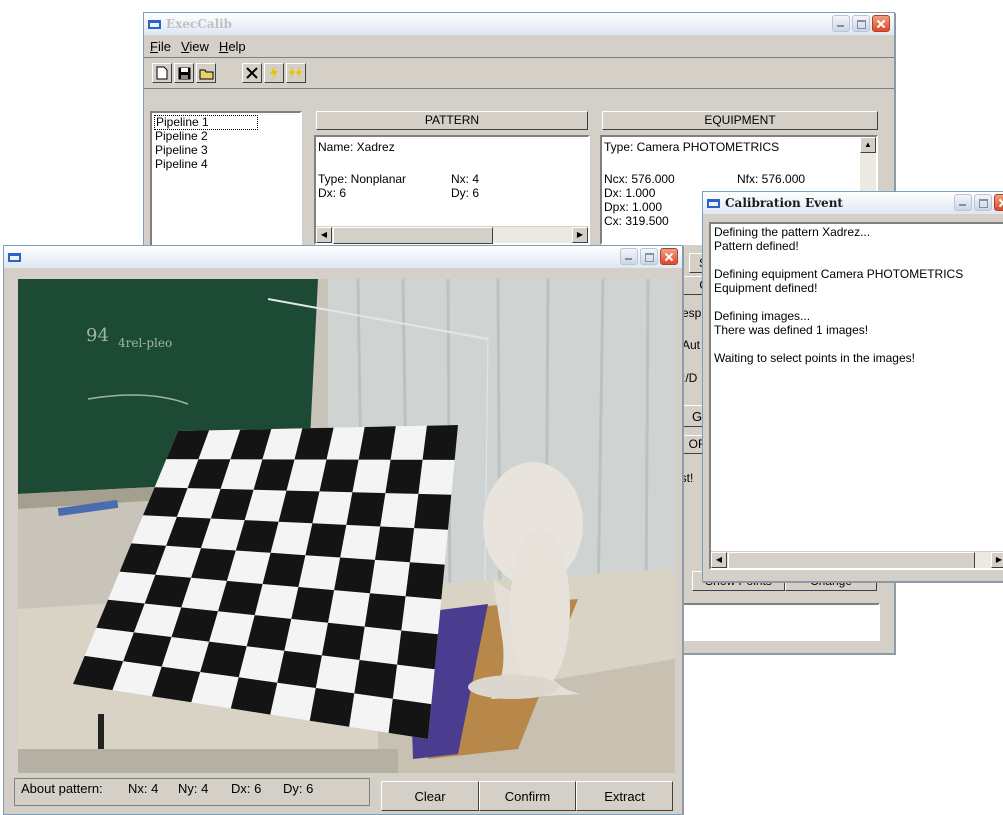 The height and width of the screenshot is (815, 1003). I want to click on log-line: Pattern defined!, so click(756, 246).